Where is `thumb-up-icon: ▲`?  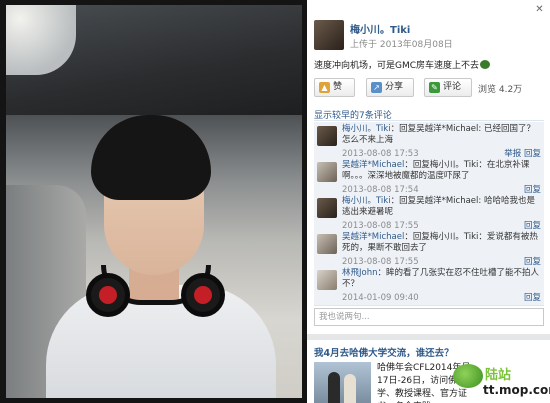
thumb-up-icon: ▲ is located at coordinates (324, 87).